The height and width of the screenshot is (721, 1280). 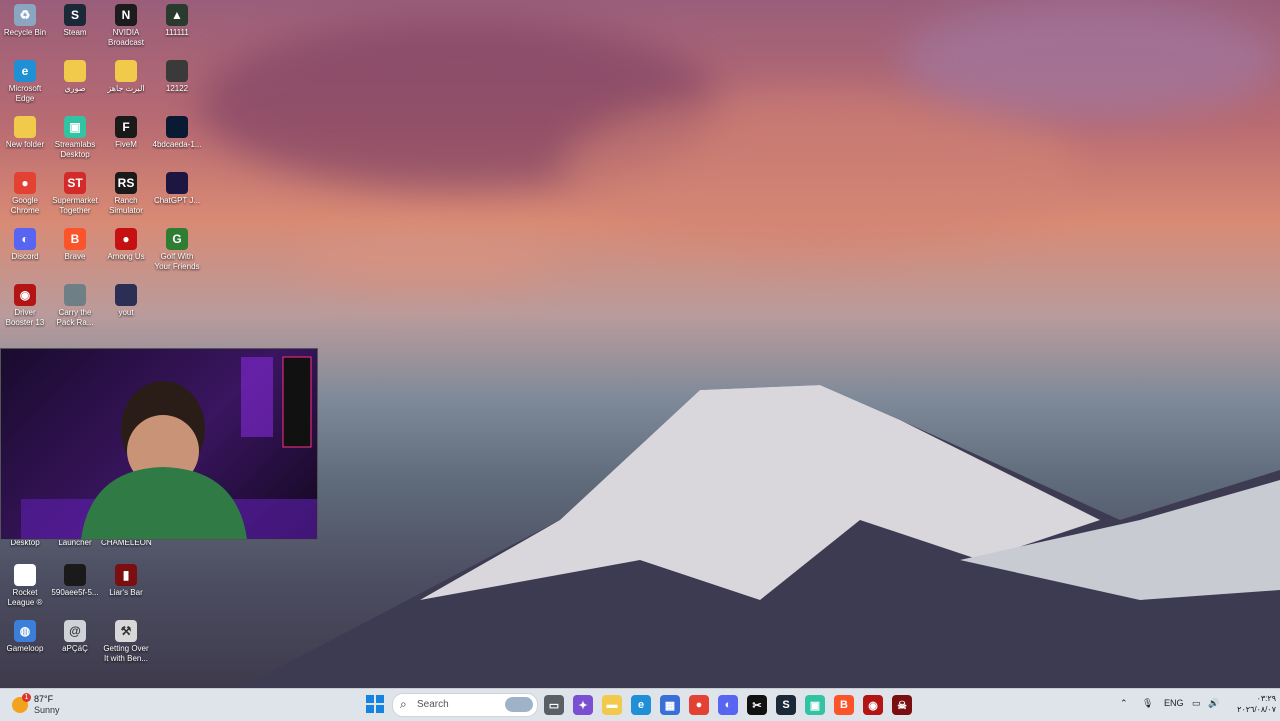 What do you see at coordinates (1174, 703) in the screenshot?
I see `language-indicator: ENG` at bounding box center [1174, 703].